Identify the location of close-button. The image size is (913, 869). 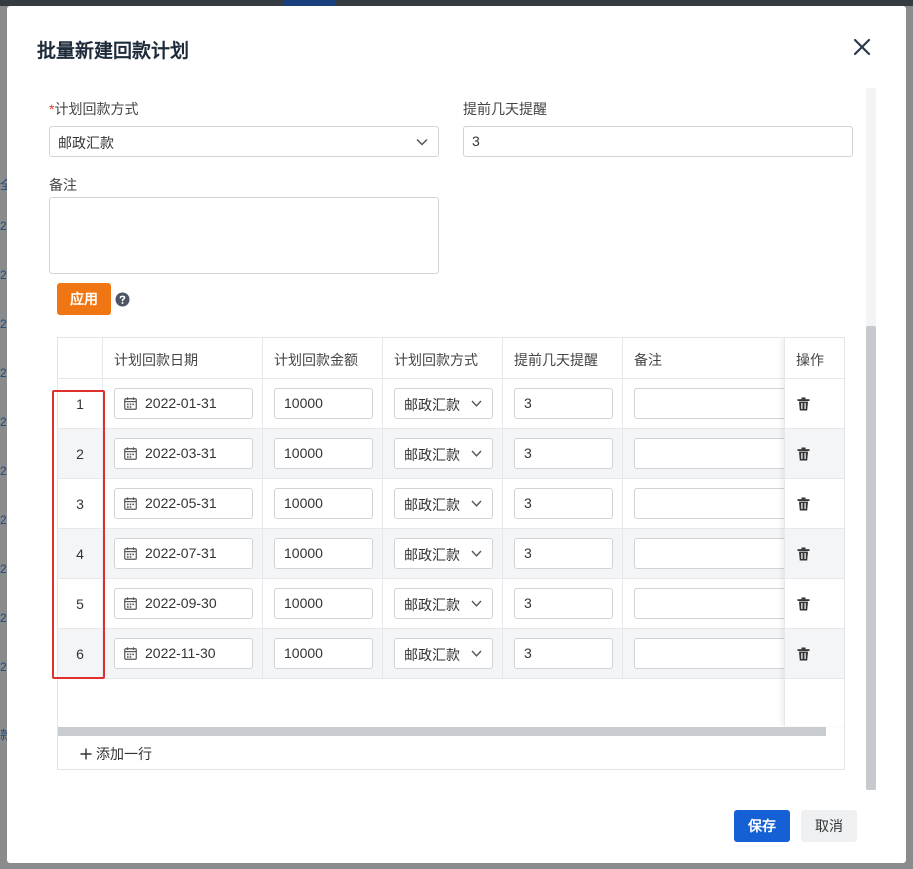
(862, 47).